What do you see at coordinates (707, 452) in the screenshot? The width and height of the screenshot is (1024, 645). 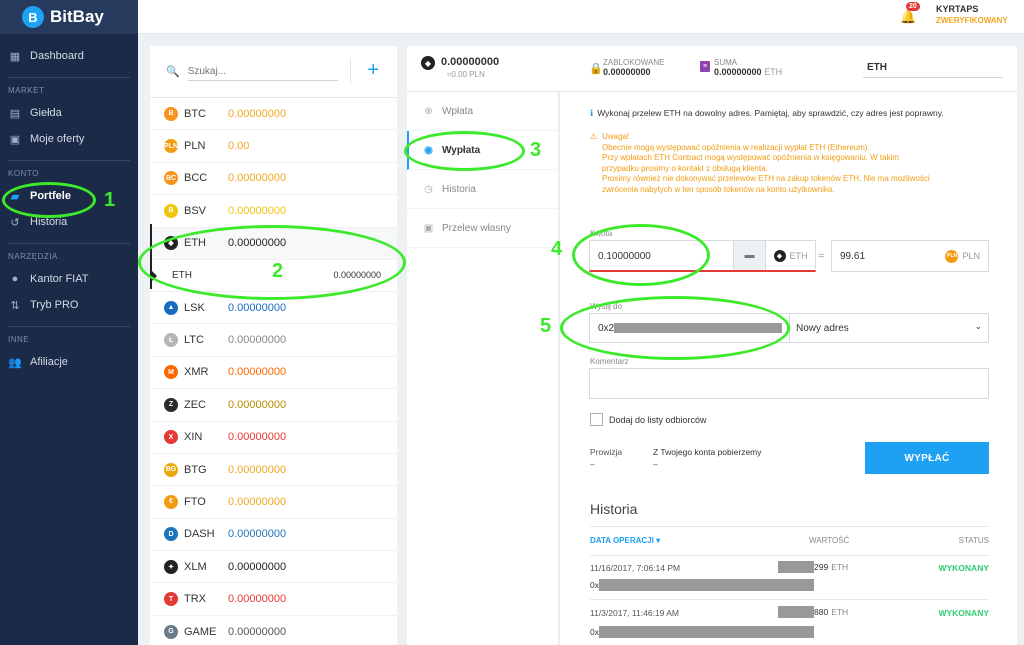 I see `fee-text: Z Twojego konta pobierzemy` at bounding box center [707, 452].